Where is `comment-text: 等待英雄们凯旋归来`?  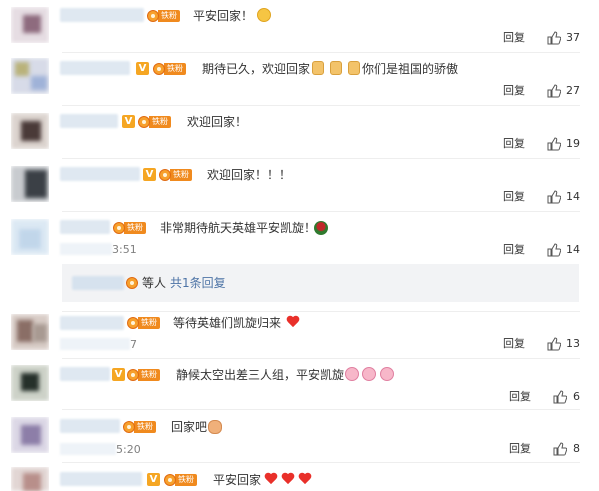 comment-text: 等待英雄们凯旋归来 is located at coordinates (227, 323).